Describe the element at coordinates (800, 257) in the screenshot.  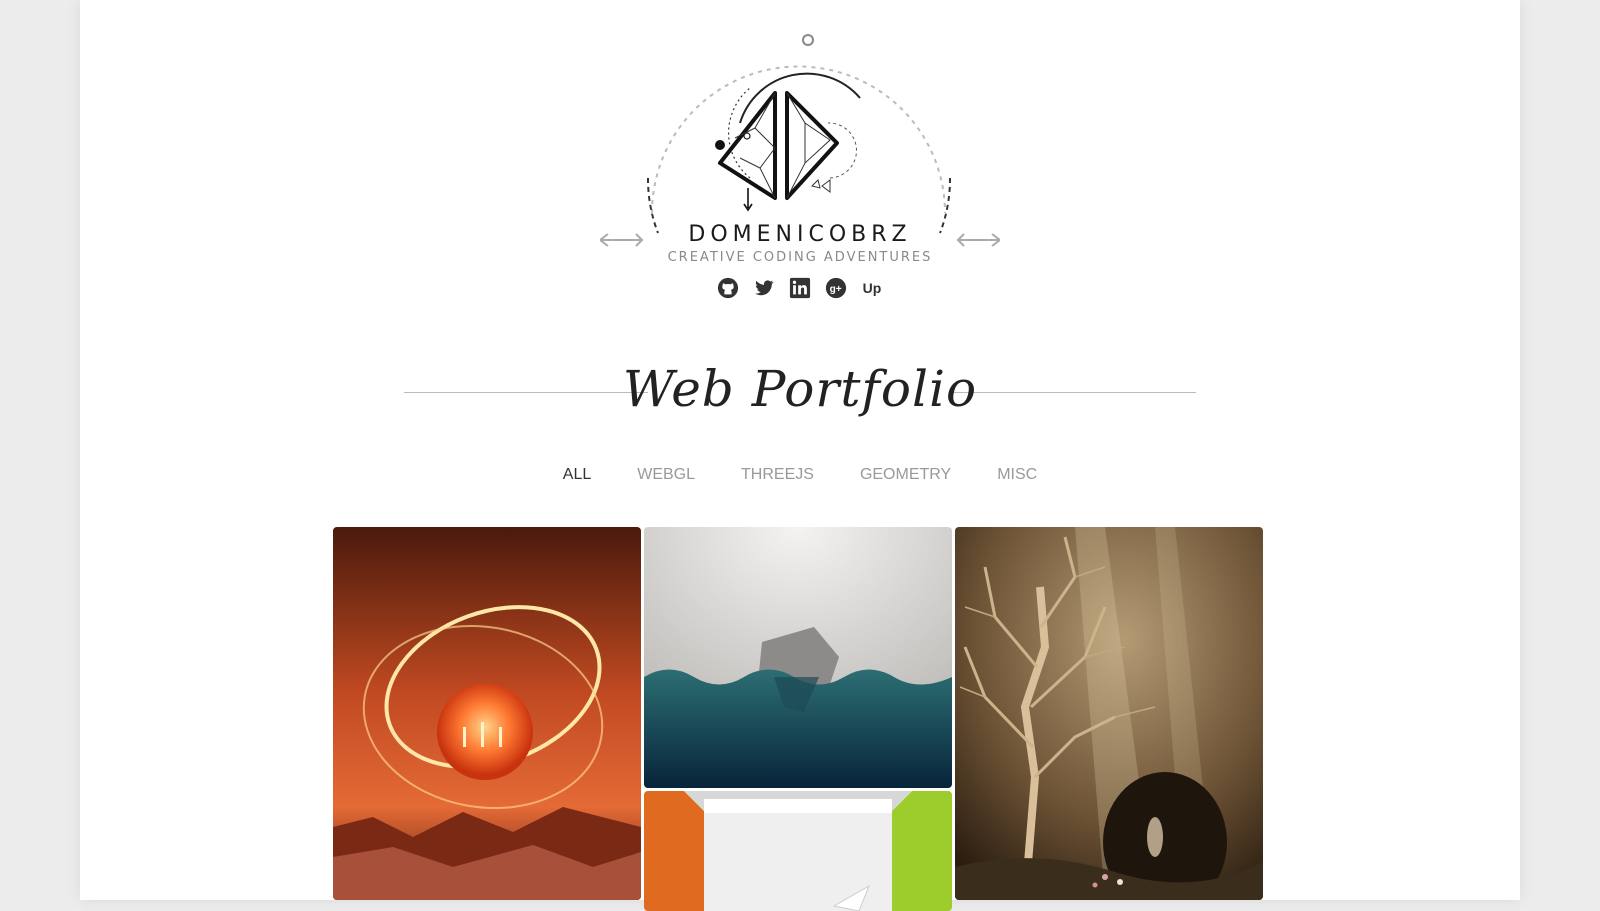
I see `brand-tagline: CREATIVE CODING ADVENTURES` at that location.